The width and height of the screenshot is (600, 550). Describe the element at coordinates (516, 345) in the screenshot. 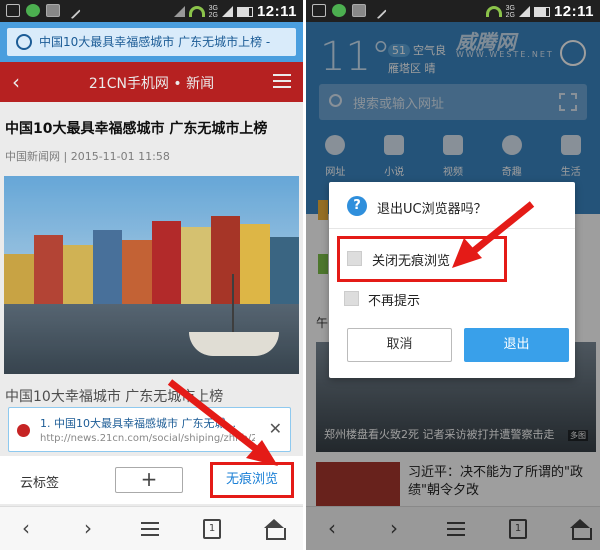

I see `exit-button: 退出` at that location.